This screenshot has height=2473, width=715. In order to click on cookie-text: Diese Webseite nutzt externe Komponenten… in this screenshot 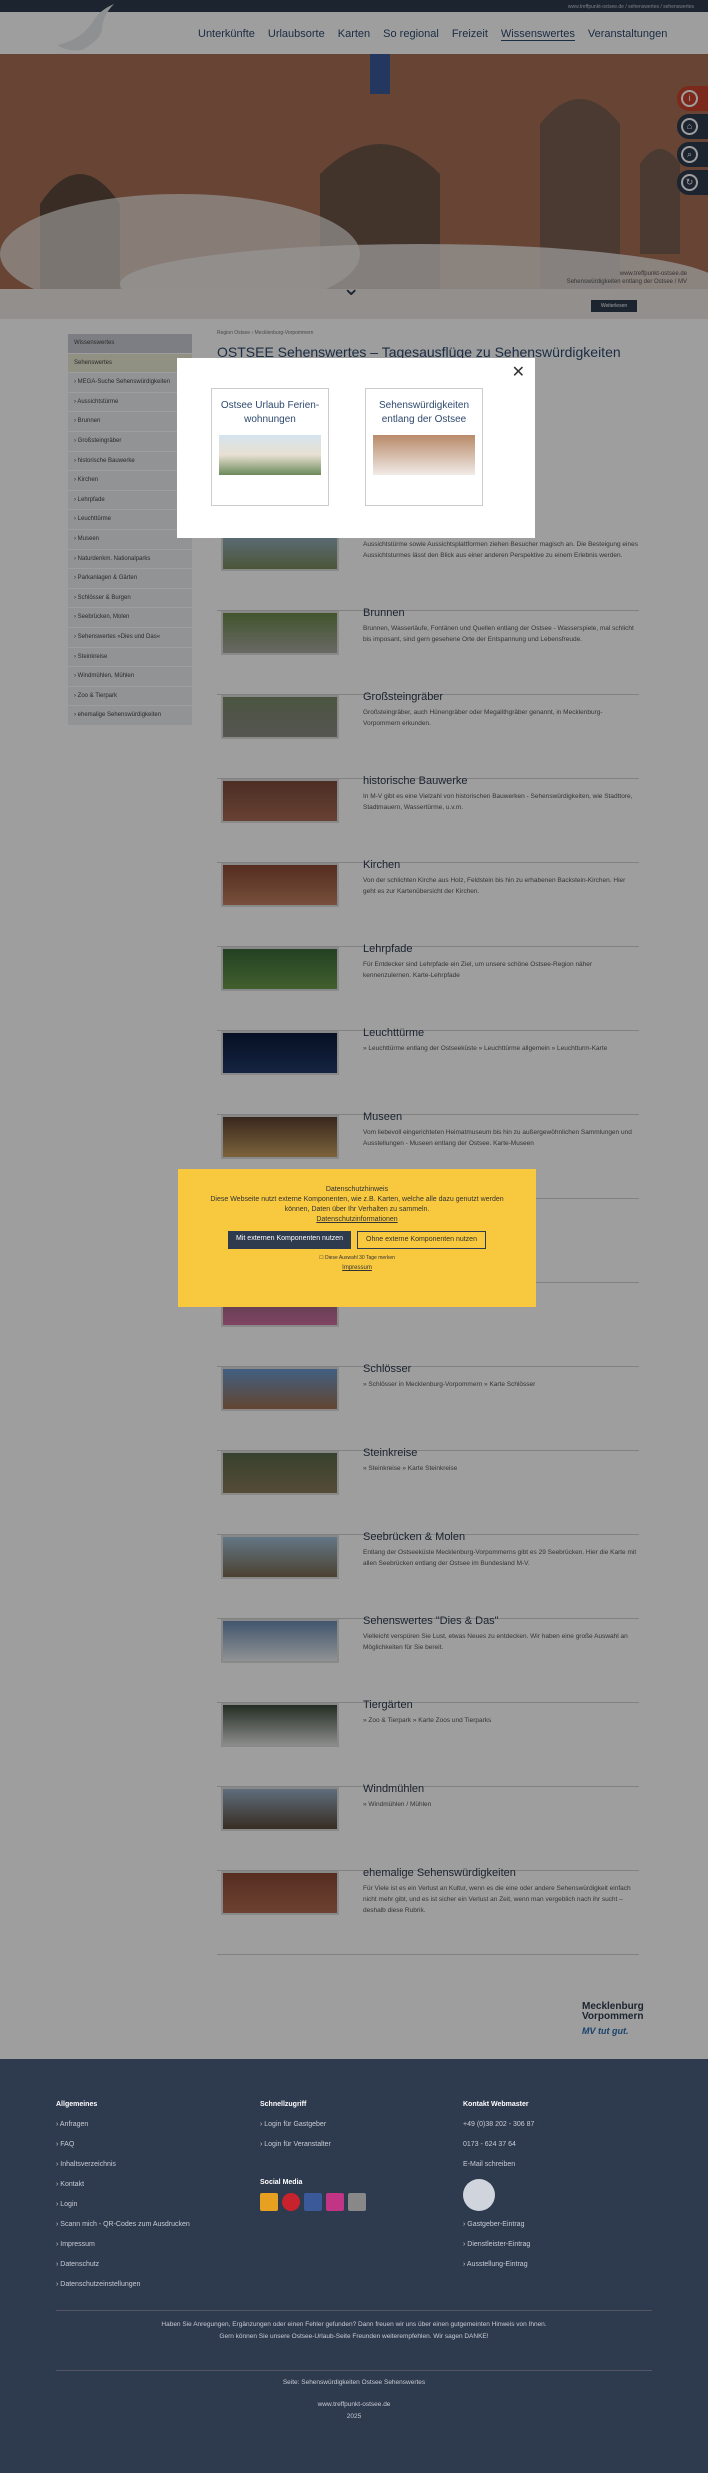, I will do `click(357, 1204)`.